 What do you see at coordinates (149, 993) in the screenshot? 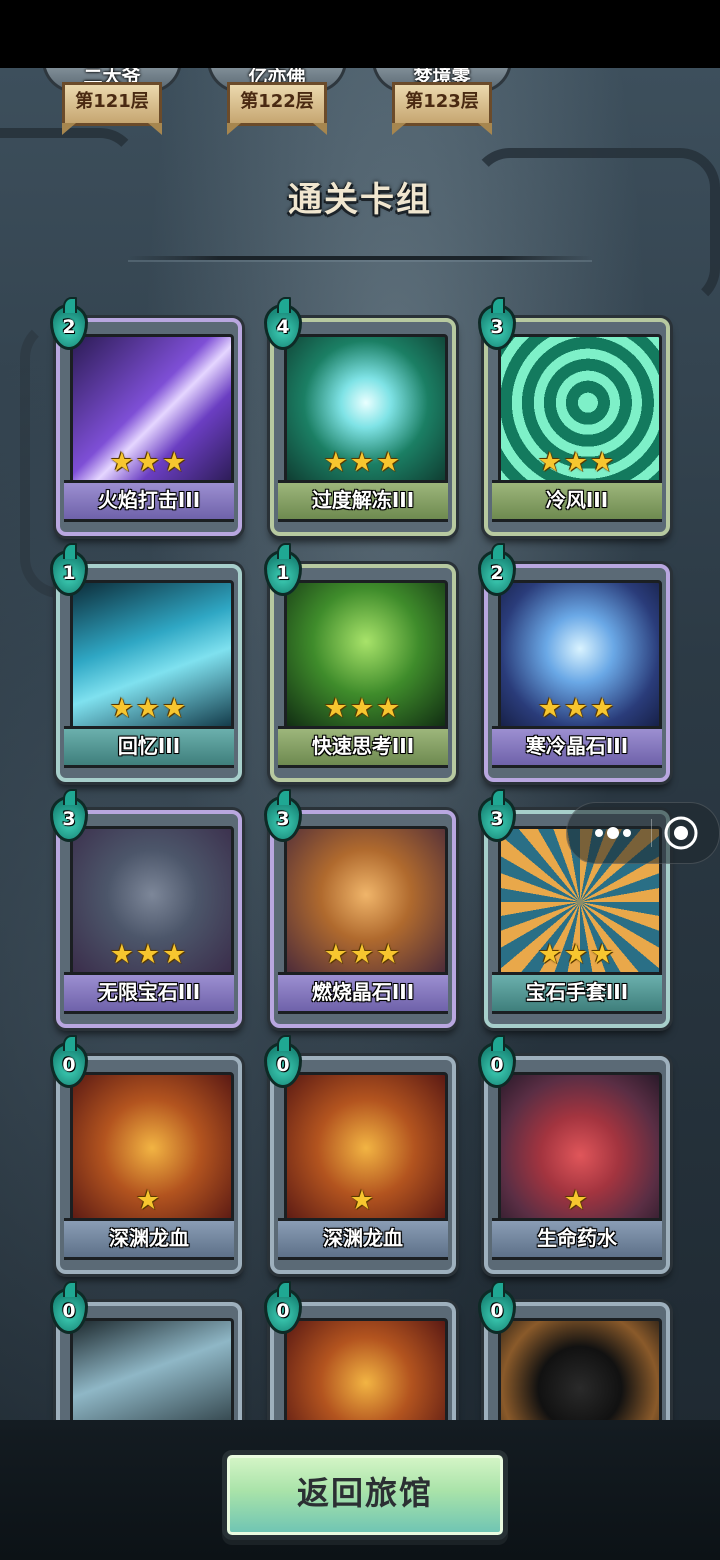
I see `card-name: 无限宝石III` at bounding box center [149, 993].